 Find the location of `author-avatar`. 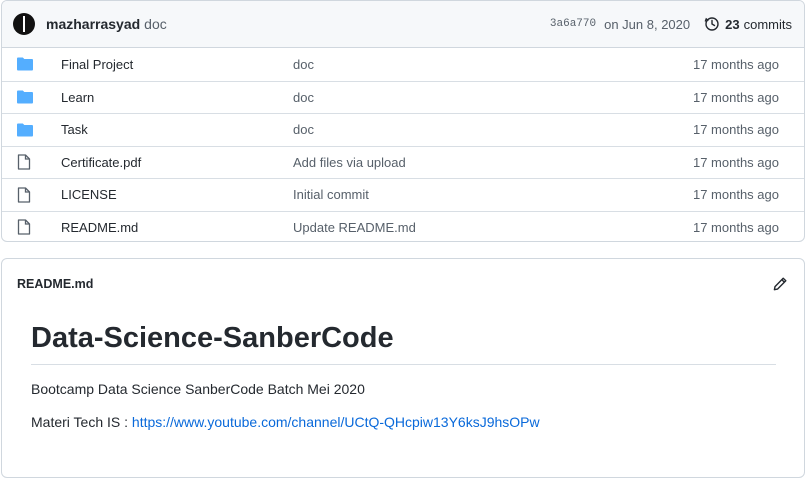

author-avatar is located at coordinates (24, 24).